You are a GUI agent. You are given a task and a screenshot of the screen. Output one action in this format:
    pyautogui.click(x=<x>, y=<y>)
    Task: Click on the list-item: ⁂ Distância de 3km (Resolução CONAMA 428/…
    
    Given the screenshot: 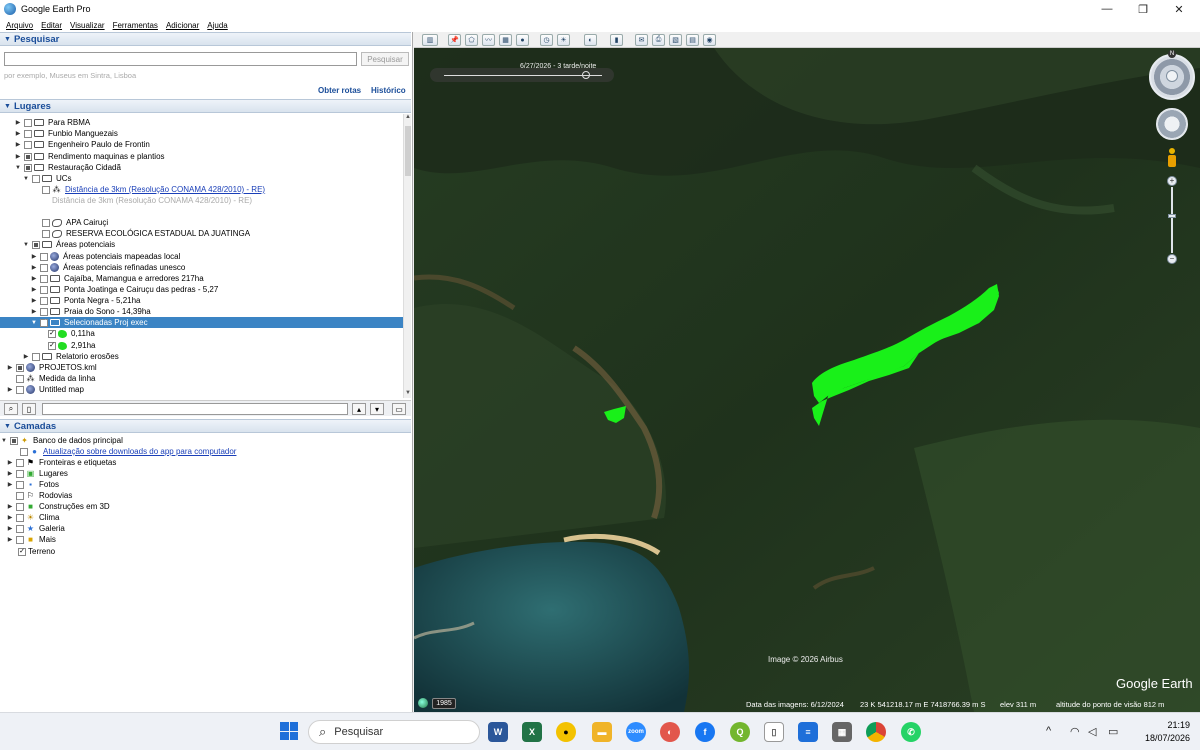 What is the action you would take?
    pyautogui.click(x=148, y=189)
    